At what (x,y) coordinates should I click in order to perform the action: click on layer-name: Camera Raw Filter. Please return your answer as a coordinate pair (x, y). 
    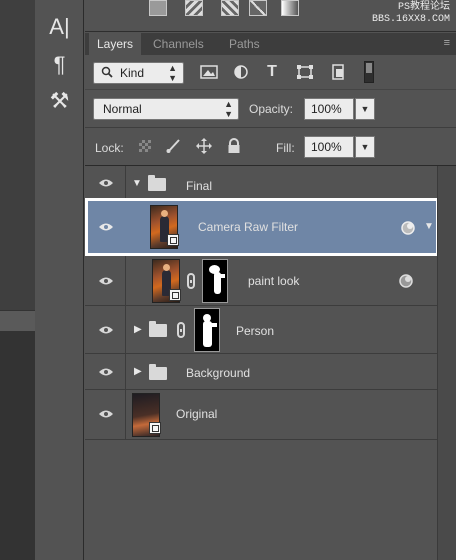
    Looking at the image, I should click on (248, 227).